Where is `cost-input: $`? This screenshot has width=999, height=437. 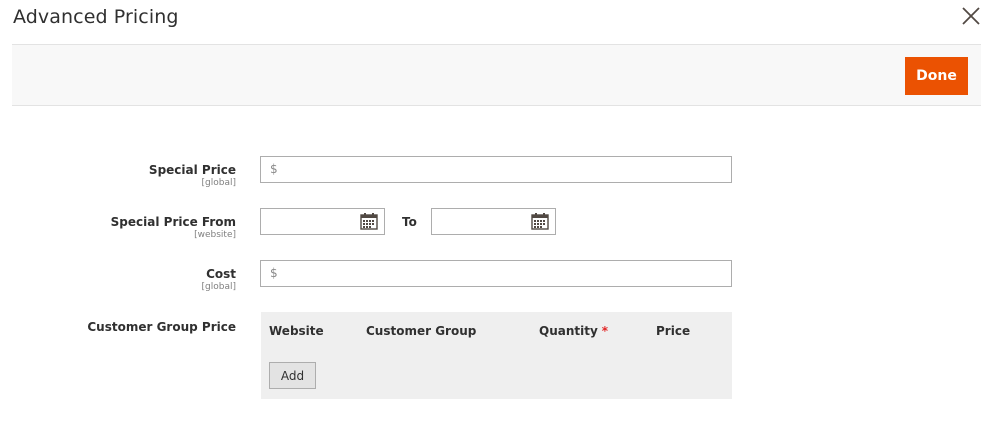 cost-input: $ is located at coordinates (496, 273).